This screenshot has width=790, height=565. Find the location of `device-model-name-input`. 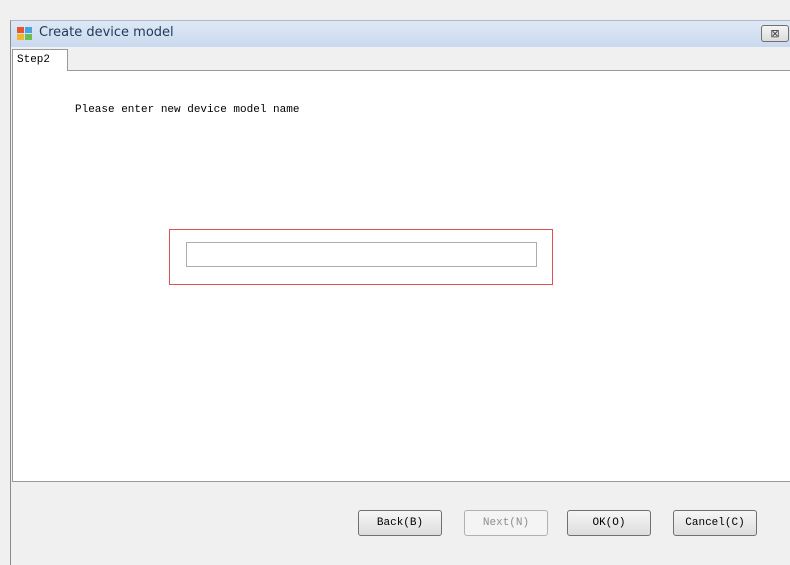

device-model-name-input is located at coordinates (361, 254).